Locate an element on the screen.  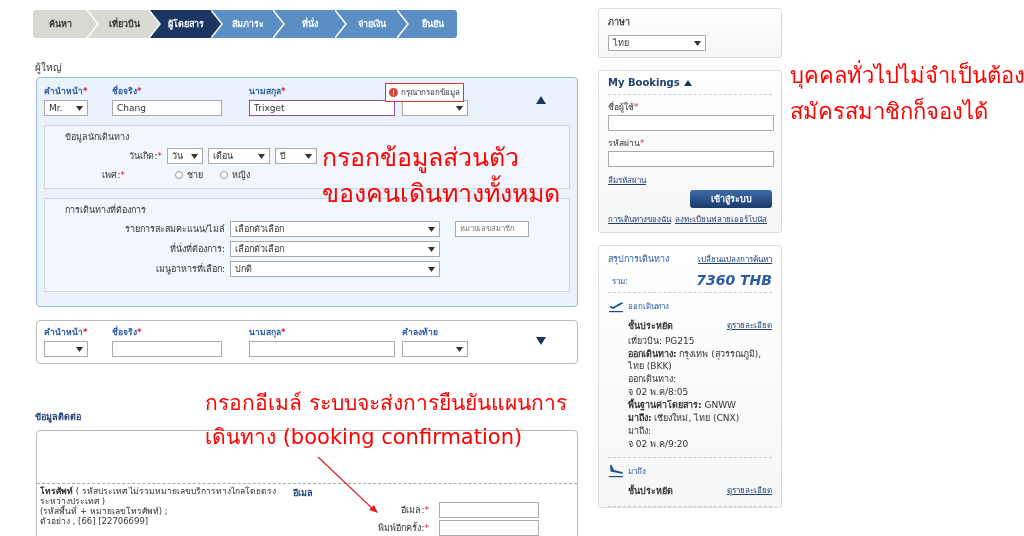
phone-hint-text: (รหัสพื้นที่ + หมายเลขโทรศัพท์) ; is located at coordinates (104, 511).